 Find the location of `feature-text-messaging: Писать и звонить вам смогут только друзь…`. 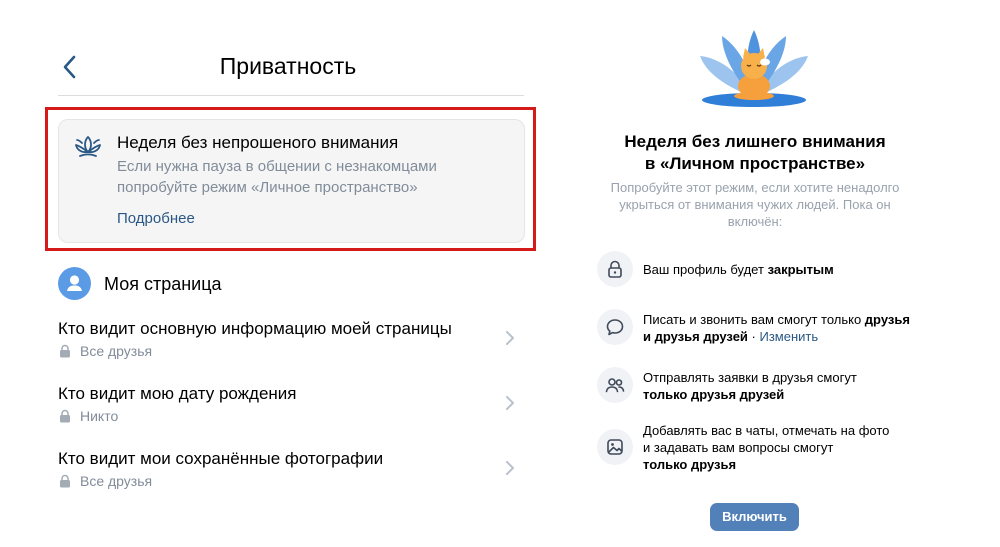

feature-text-messaging: Писать и звонить вам смогут только друзь… is located at coordinates (776, 328).